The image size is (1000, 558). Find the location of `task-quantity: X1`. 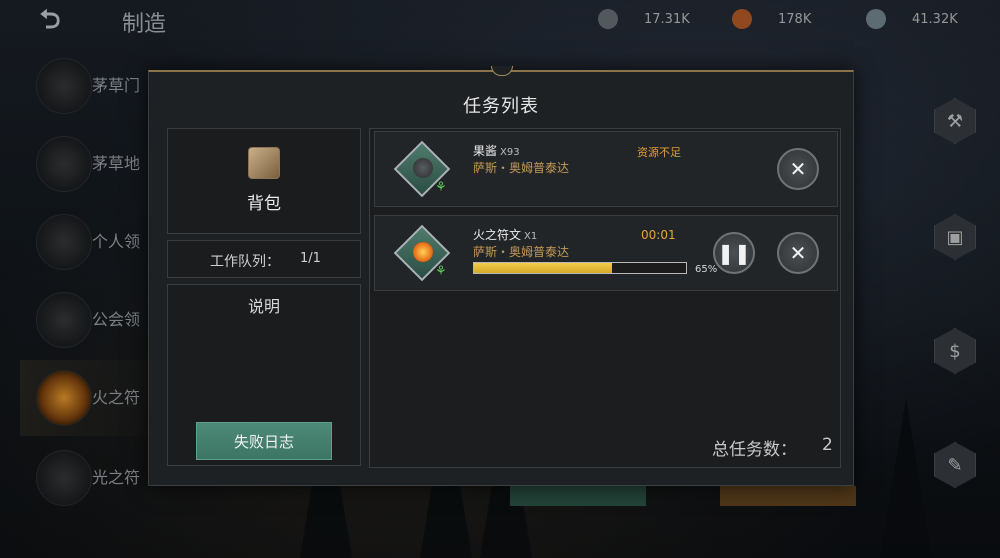

task-quantity: X1 is located at coordinates (531, 236).